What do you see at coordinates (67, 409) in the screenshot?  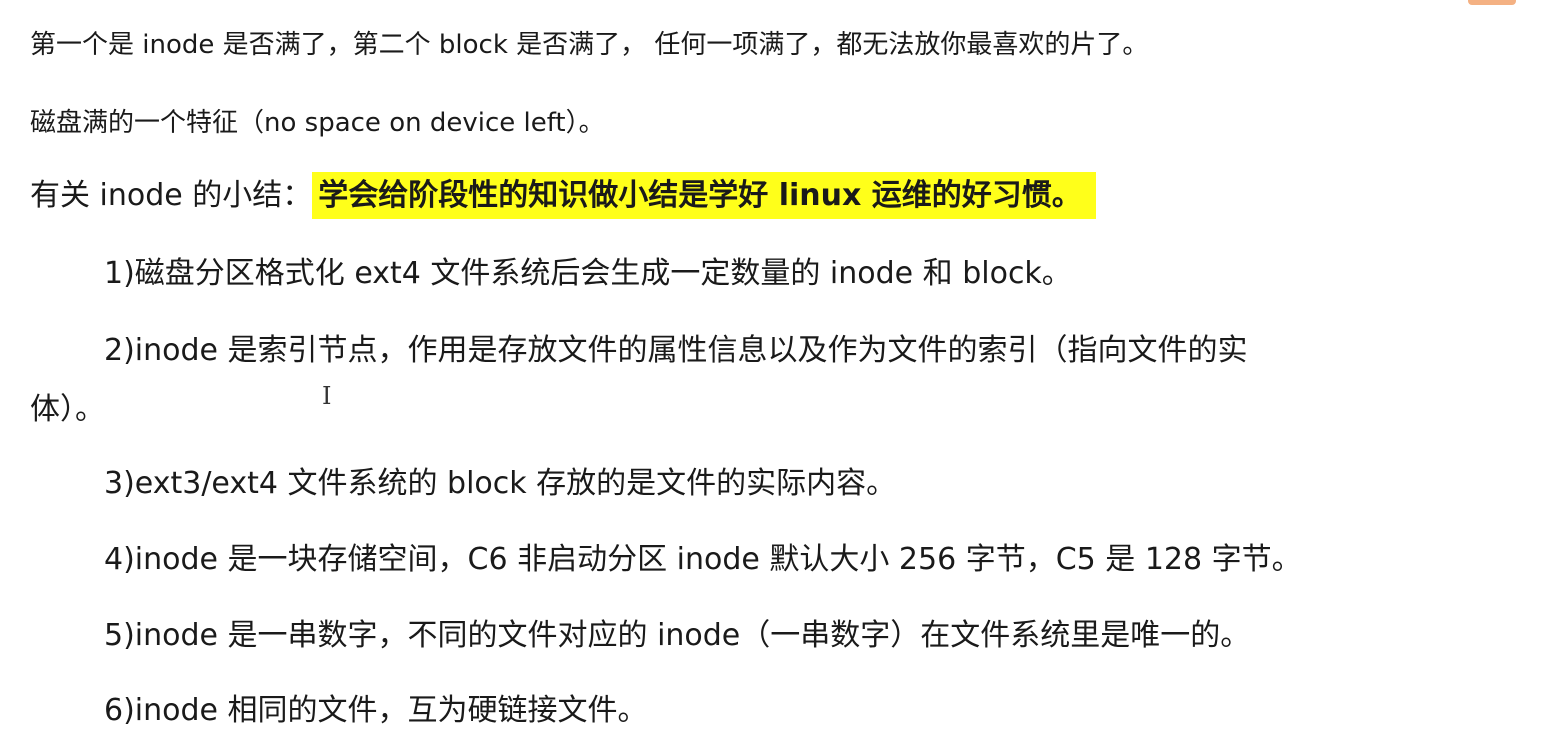 I see `summary-item-2-continuation: 体）。` at bounding box center [67, 409].